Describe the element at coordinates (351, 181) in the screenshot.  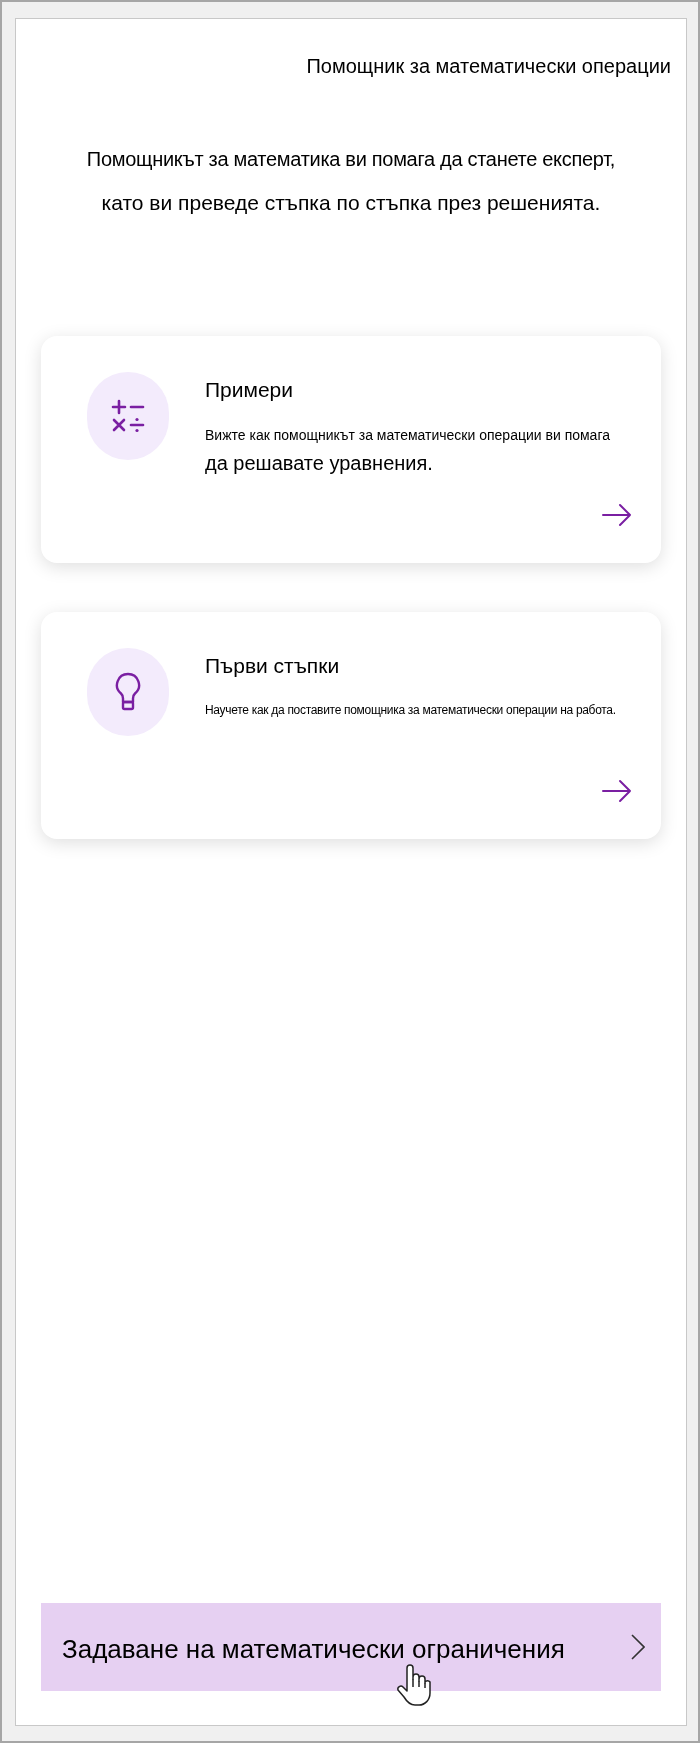
I see `intro-text: Помощникът за математика ви помага да станете експерт, като ви преведе стъпка по стъпка през решенията.` at that location.